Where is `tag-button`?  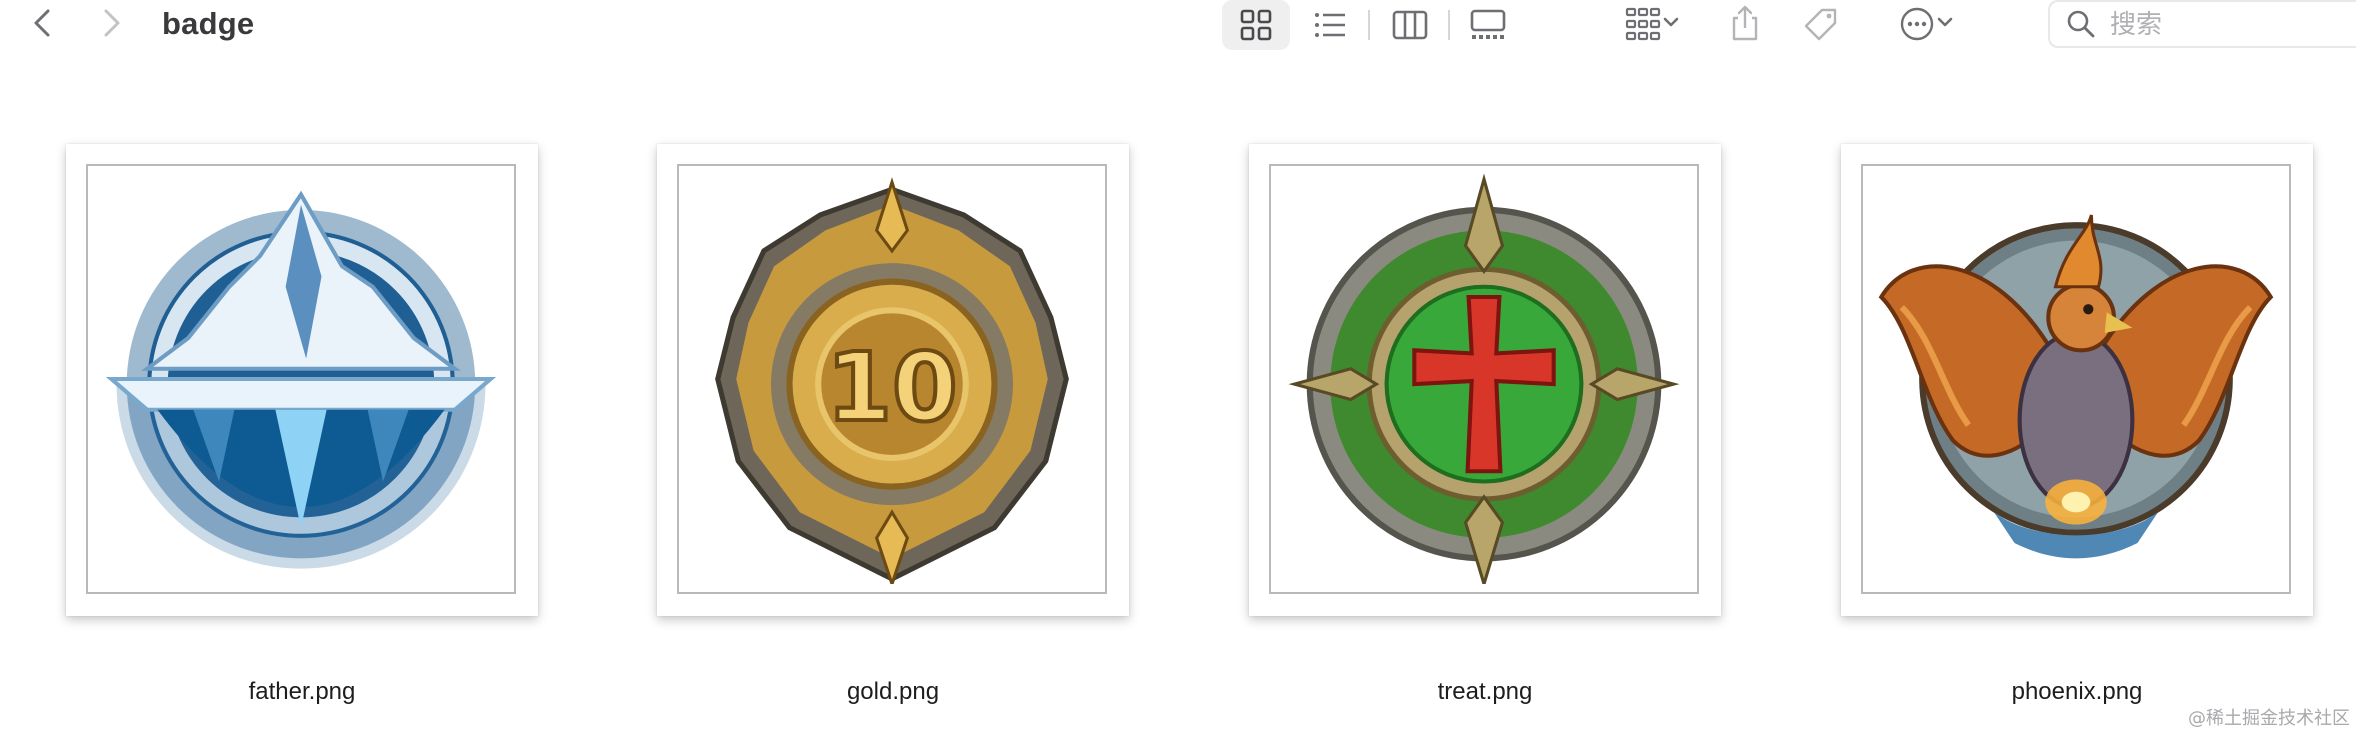
tag-button is located at coordinates (1821, 25).